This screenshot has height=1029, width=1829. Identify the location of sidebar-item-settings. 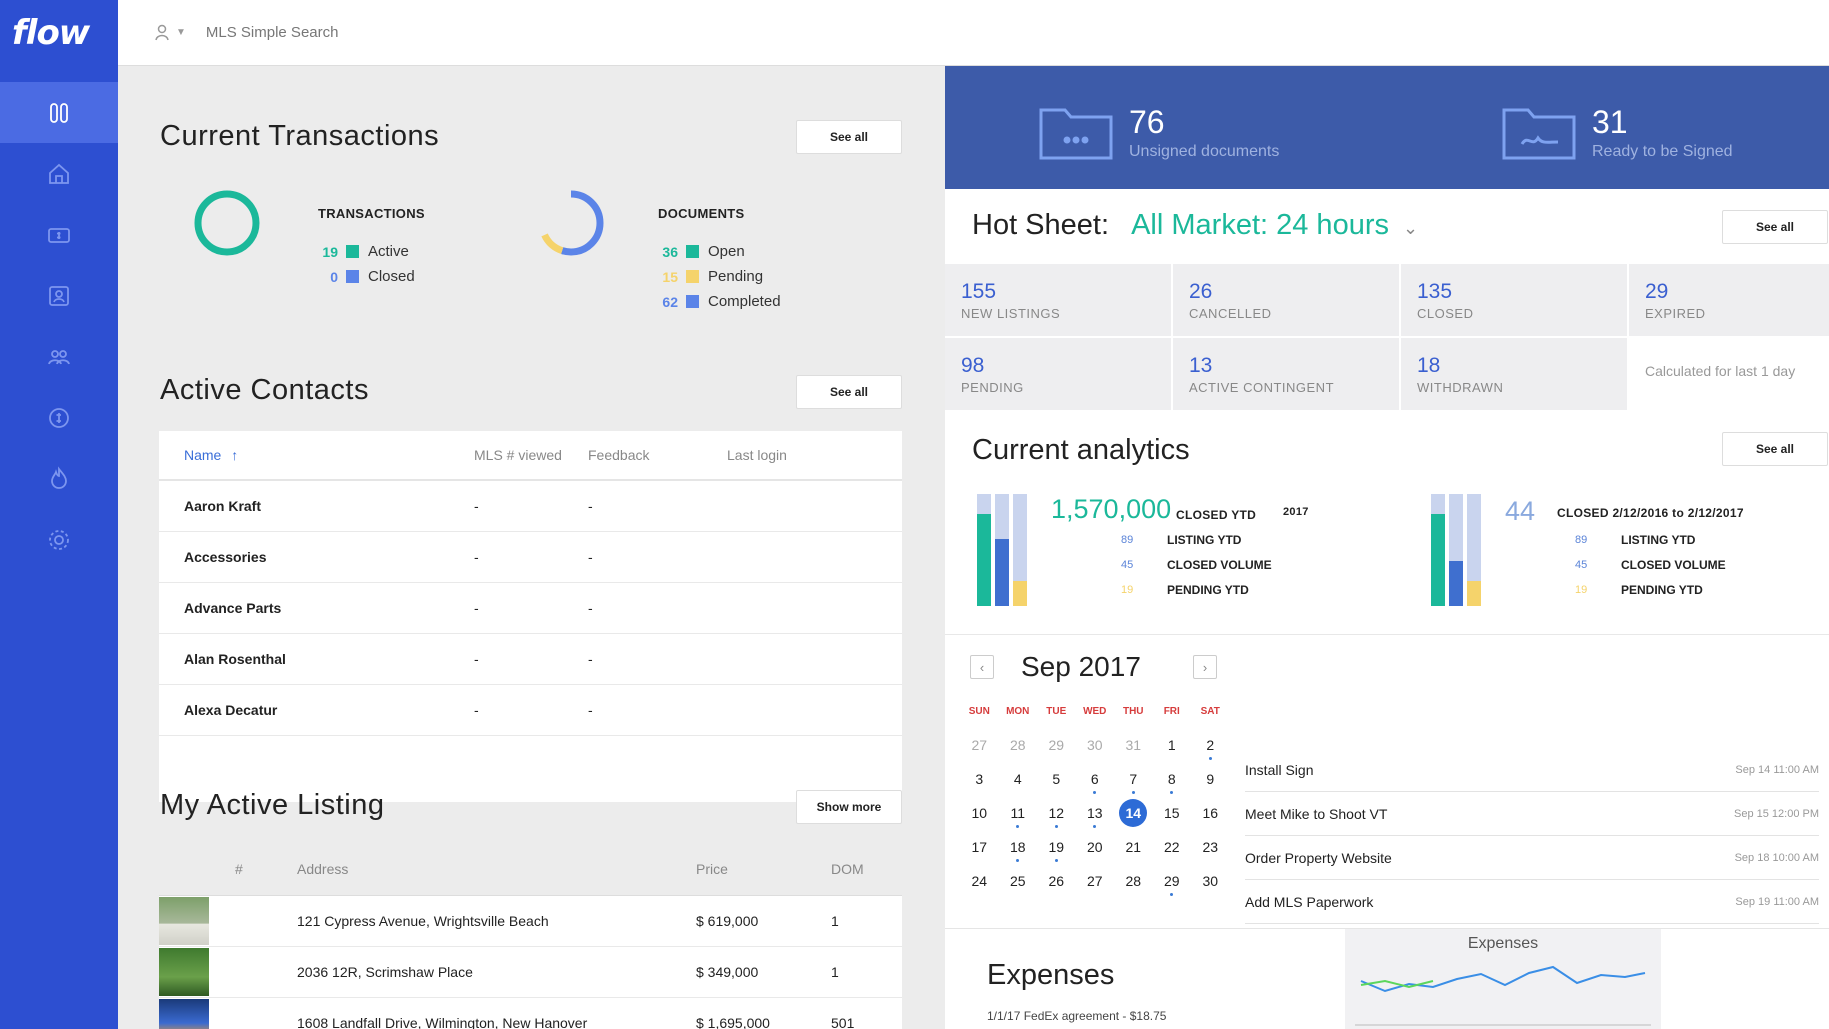
(59, 539).